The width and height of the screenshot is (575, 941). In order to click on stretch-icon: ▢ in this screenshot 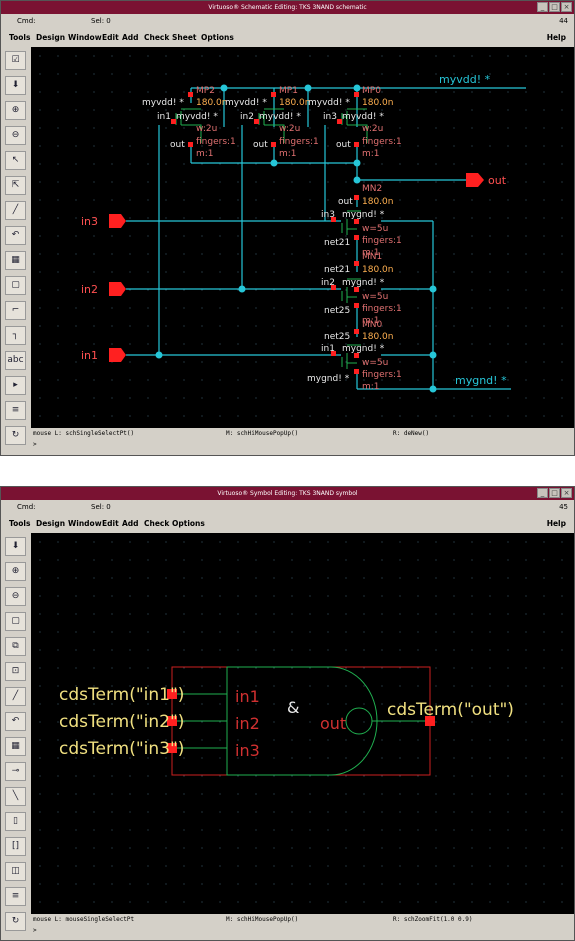, I will do `click(15, 621)`.